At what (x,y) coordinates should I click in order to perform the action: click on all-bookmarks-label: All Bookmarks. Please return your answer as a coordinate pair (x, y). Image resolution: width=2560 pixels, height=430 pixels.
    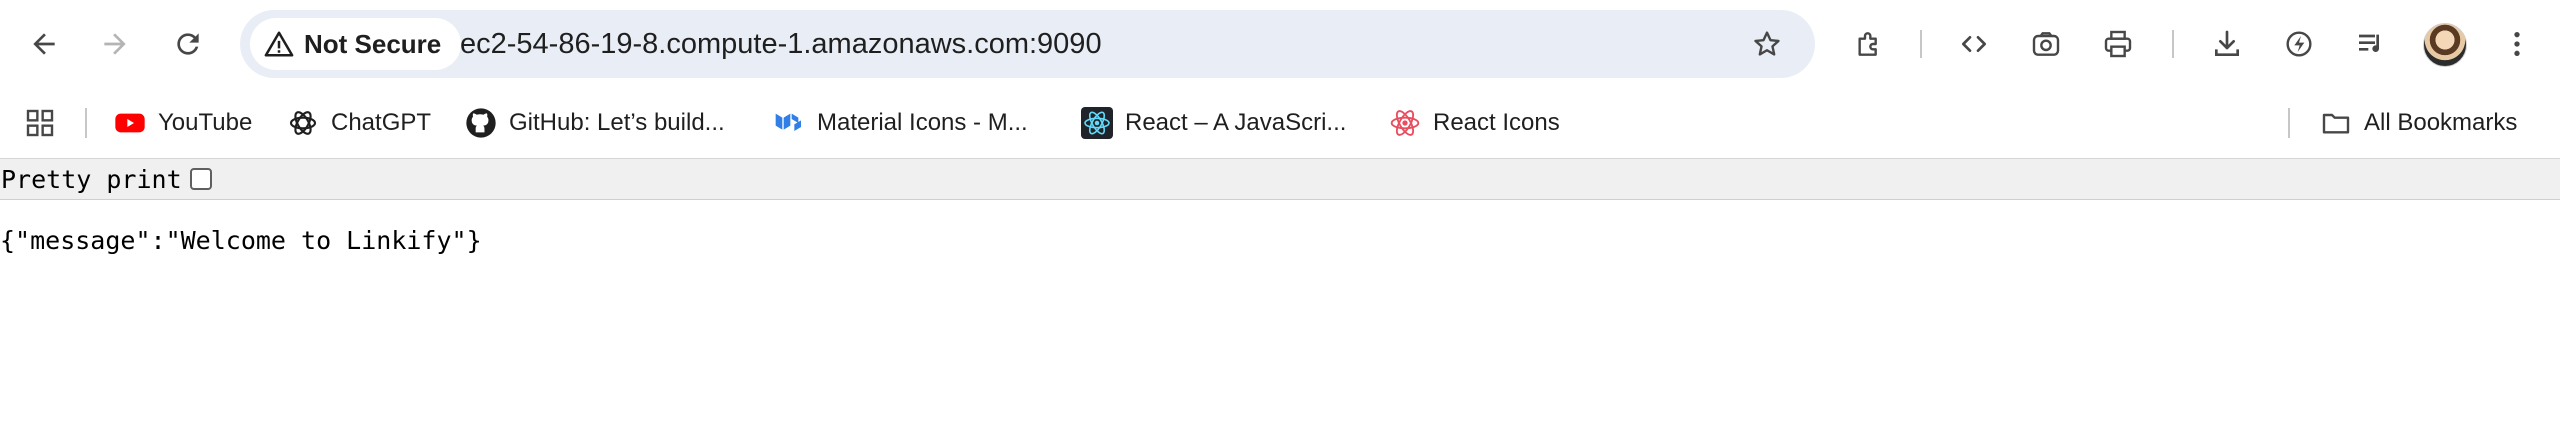
    Looking at the image, I should click on (2441, 122).